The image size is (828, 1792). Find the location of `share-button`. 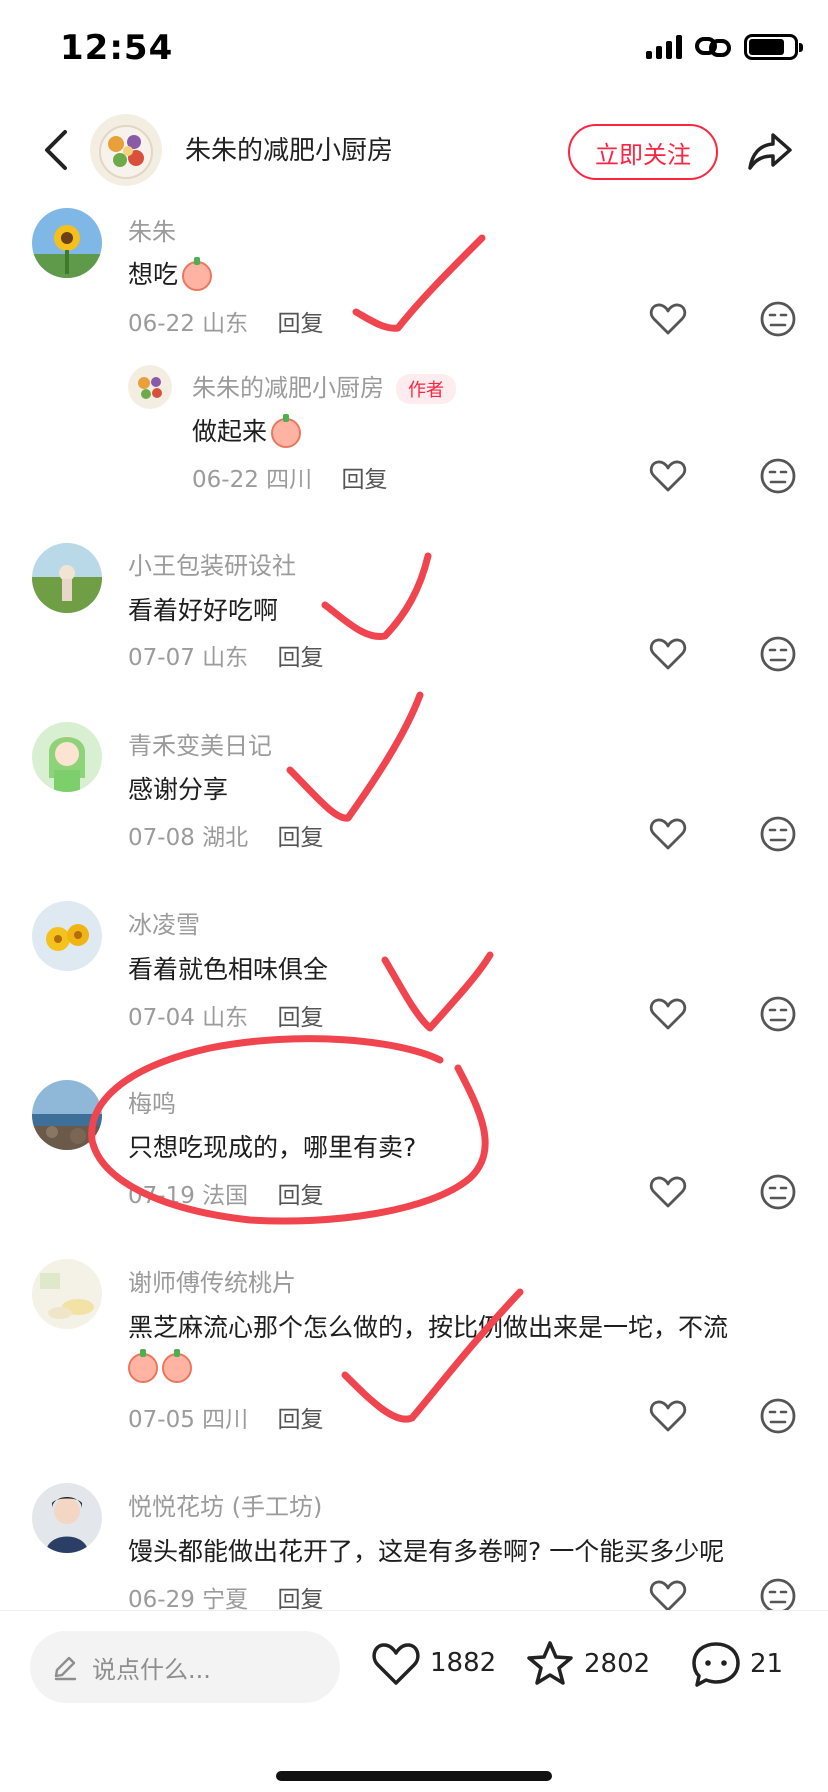

share-button is located at coordinates (770, 151).